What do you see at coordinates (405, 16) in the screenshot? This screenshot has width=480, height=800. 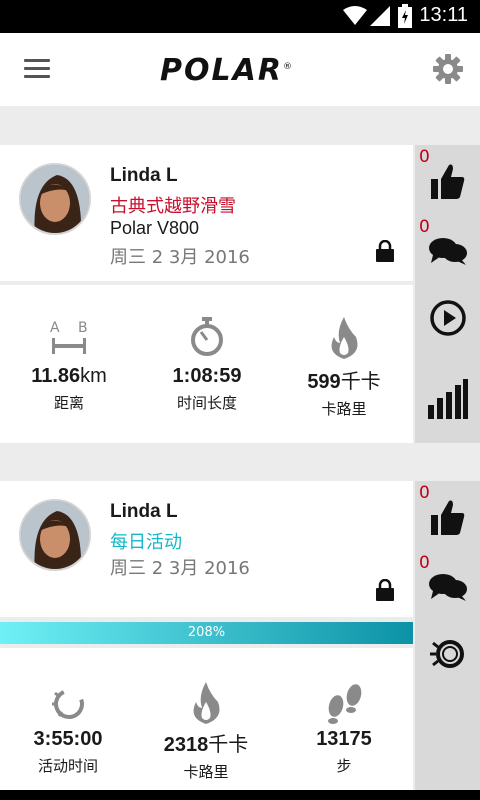 I see `battery-icon` at bounding box center [405, 16].